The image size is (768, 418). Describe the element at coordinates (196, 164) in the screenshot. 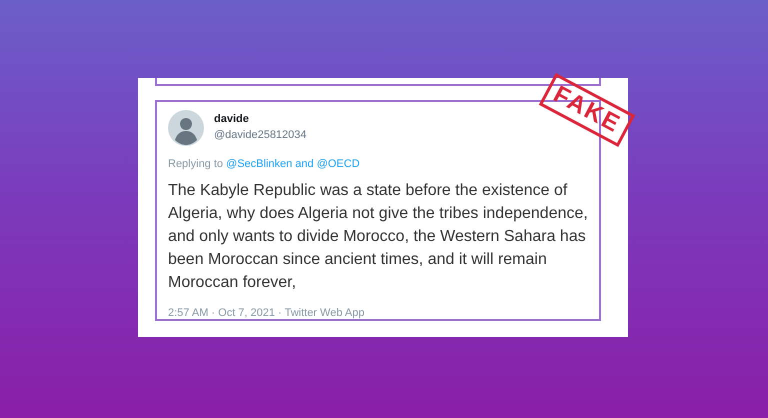

I see `replying-label: Replying to` at that location.